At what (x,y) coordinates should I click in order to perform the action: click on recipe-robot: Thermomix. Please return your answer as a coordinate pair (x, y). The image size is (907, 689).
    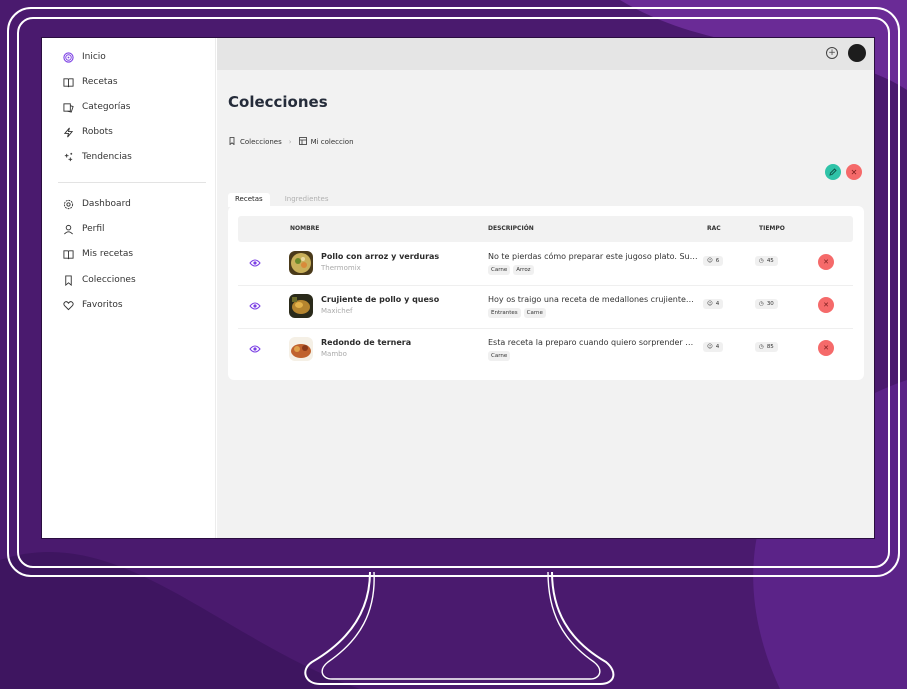
    Looking at the image, I should click on (341, 268).